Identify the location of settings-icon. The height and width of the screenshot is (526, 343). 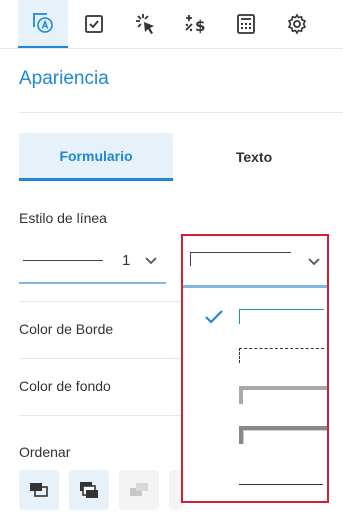
(297, 24).